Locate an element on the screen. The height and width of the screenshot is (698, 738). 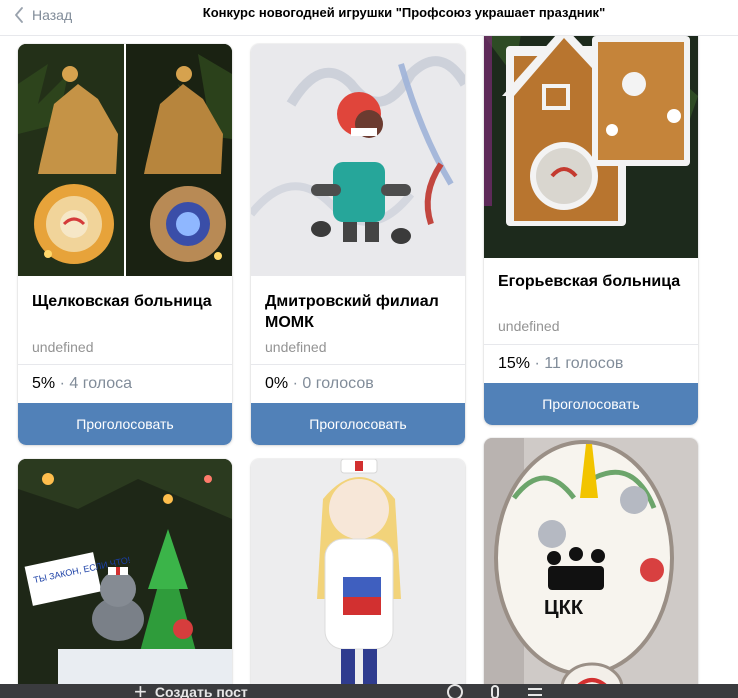
vote-stats: 5% · 4 голоса is located at coordinates (82, 384).